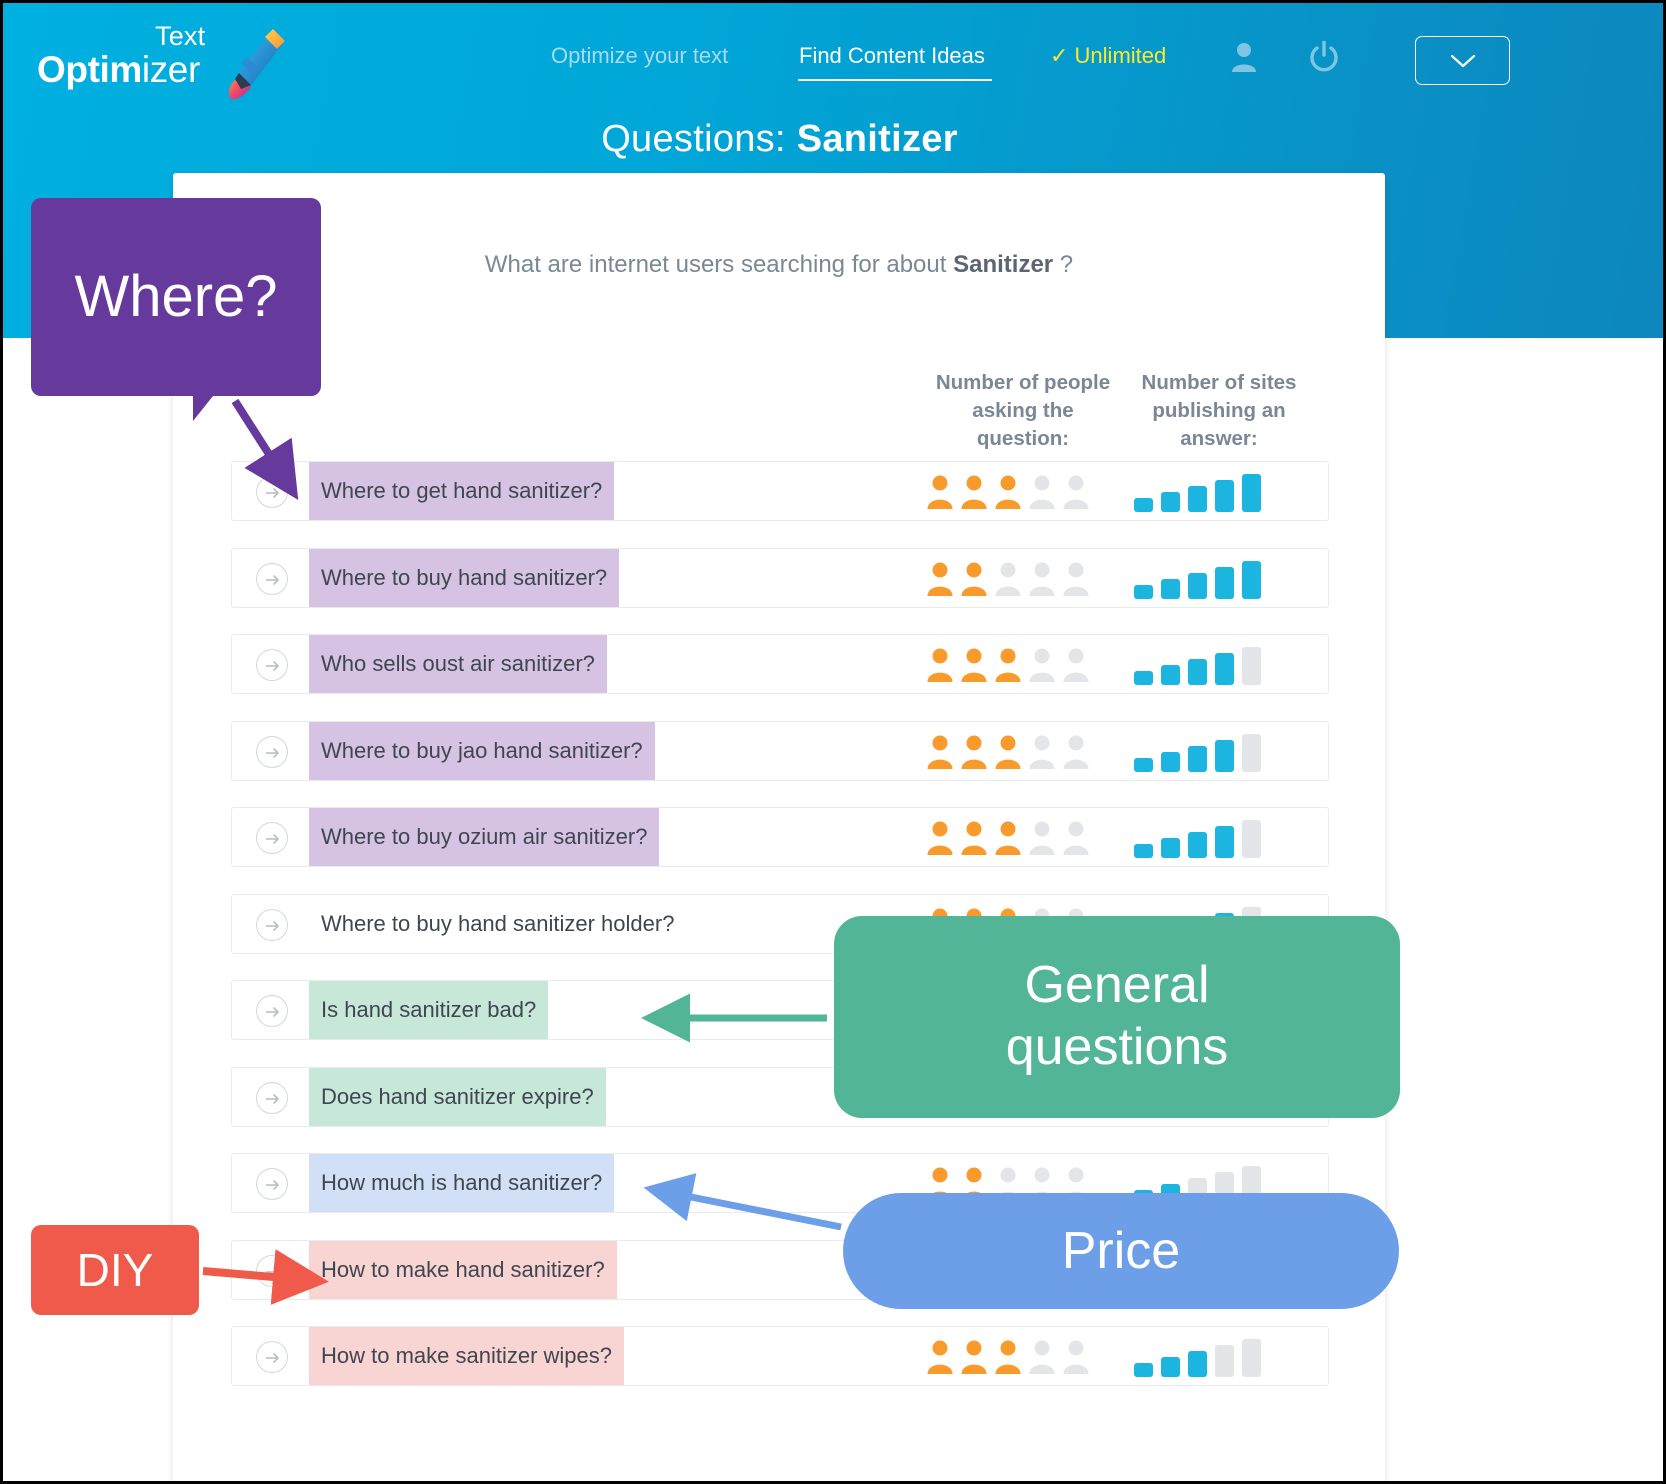 The height and width of the screenshot is (1484, 1666). Describe the element at coordinates (780, 577) in the screenshot. I see `question-row: Where to buy hand sanitizer?` at that location.